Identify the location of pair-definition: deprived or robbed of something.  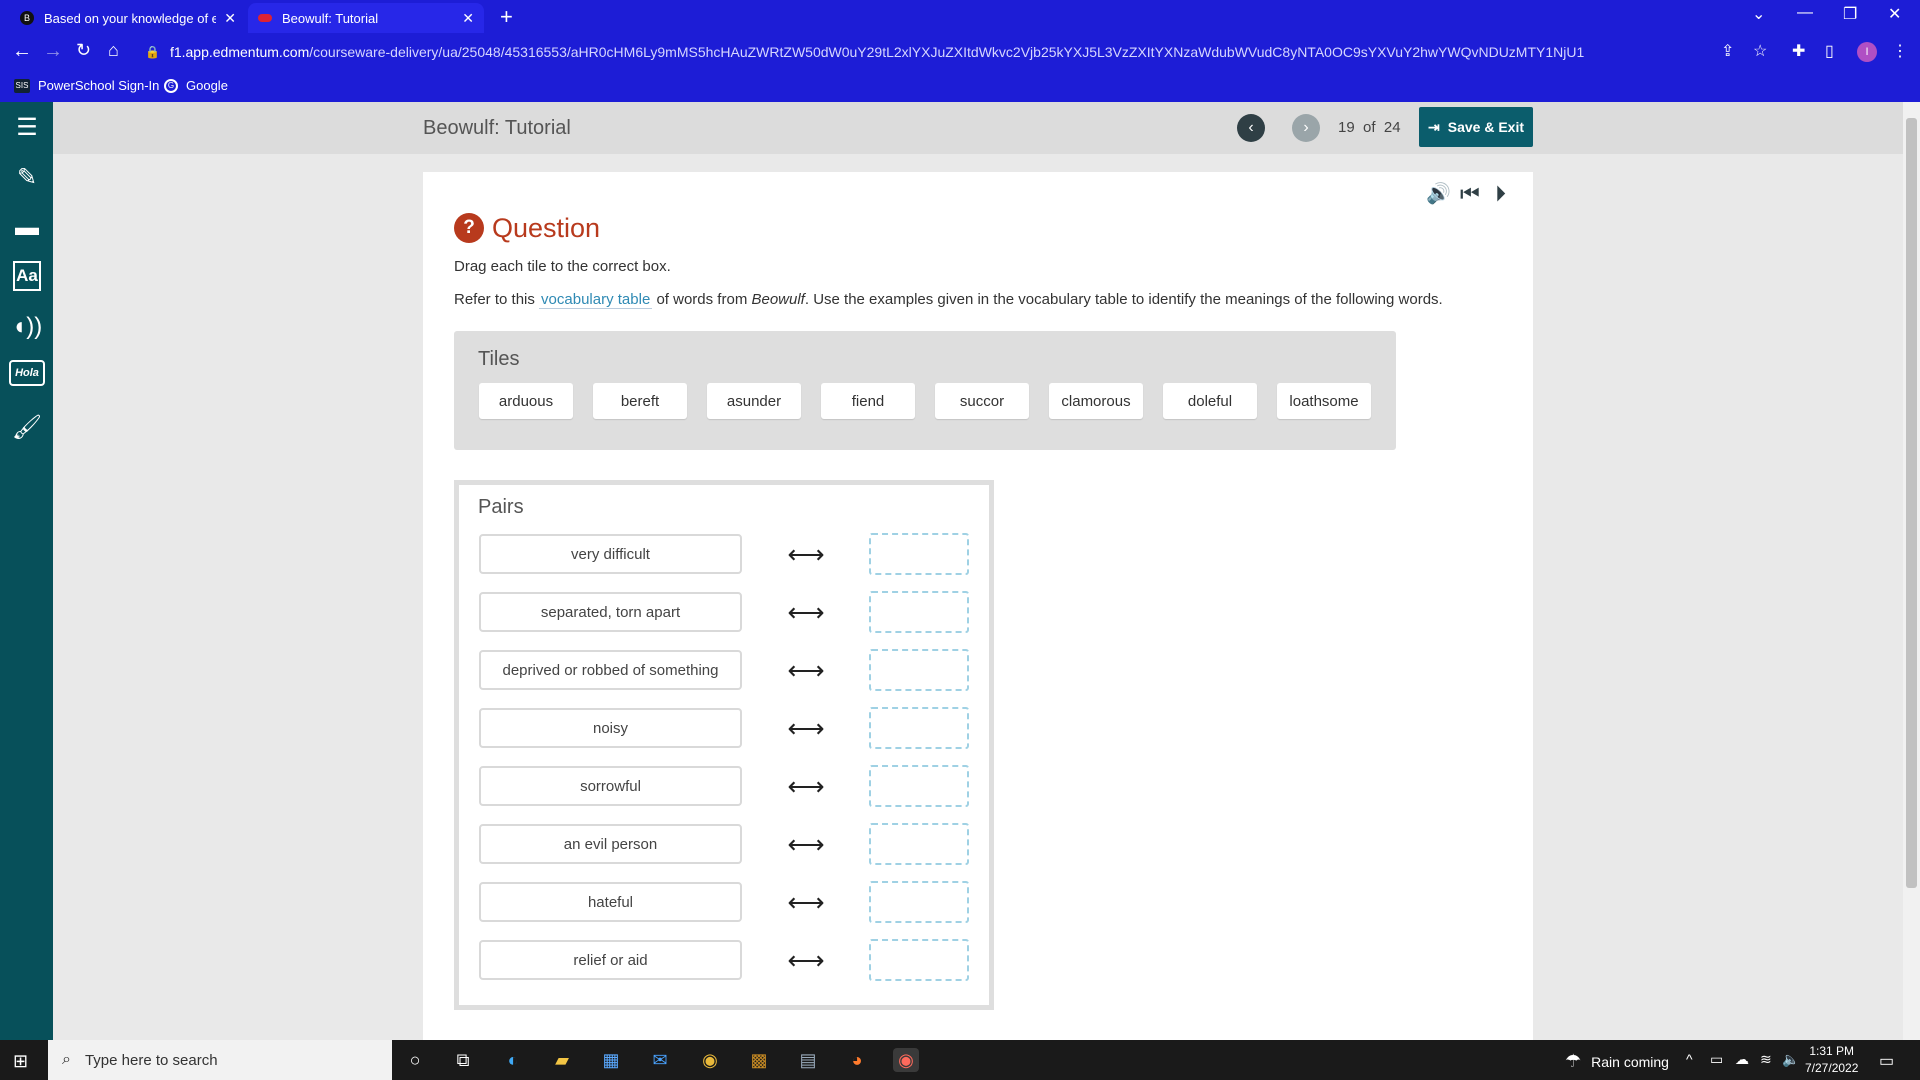
(610, 670).